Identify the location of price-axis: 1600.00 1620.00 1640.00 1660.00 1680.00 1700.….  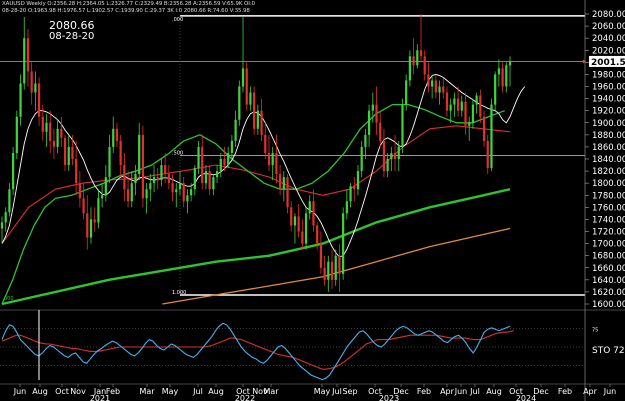
(604, 200).